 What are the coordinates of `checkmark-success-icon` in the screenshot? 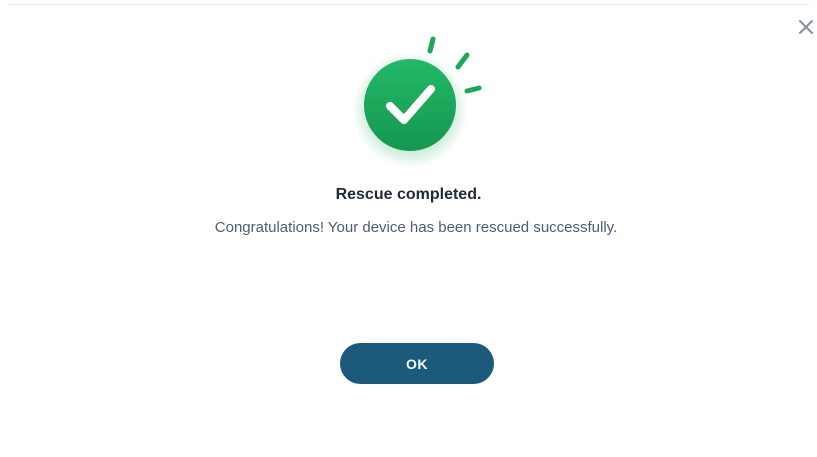 It's located at (420, 100).